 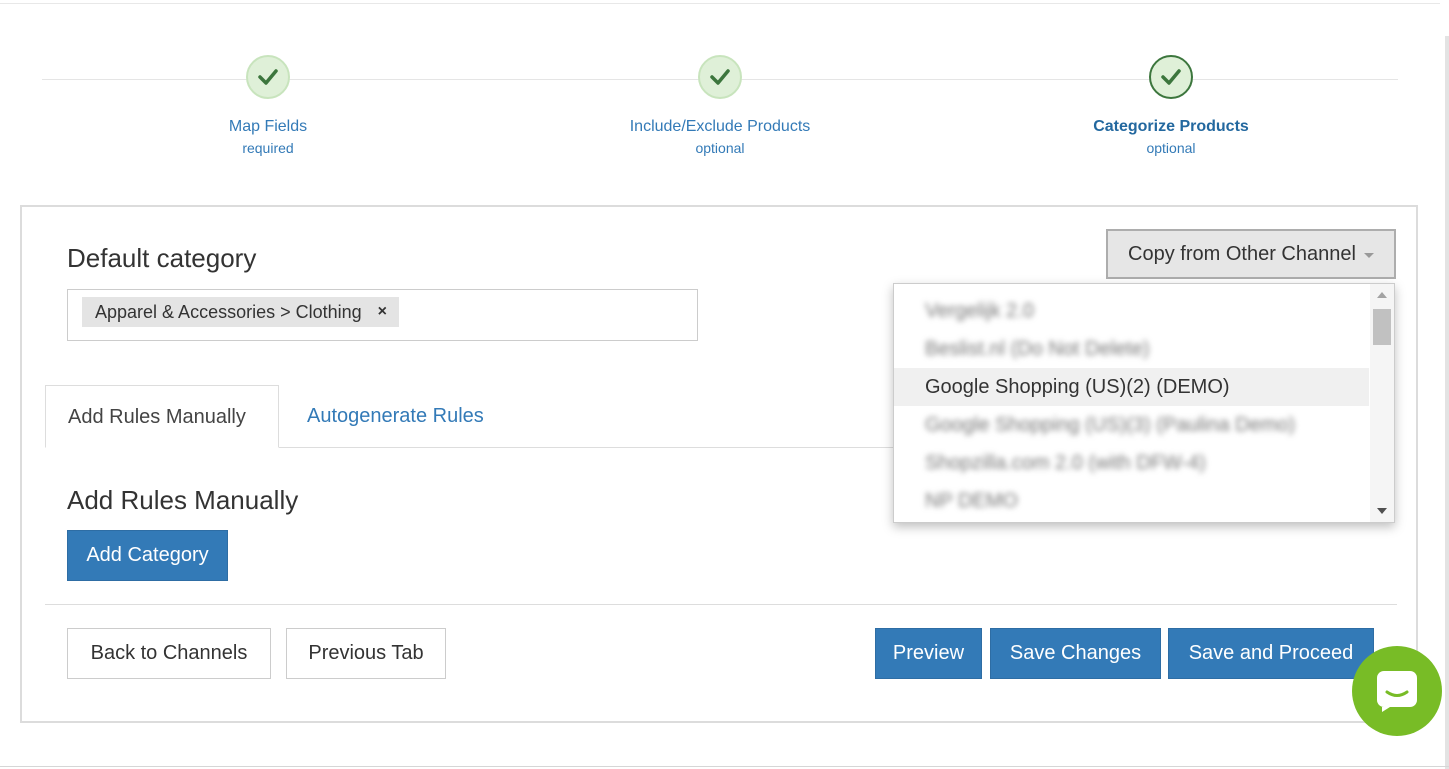 I want to click on wizard-step-categorize: Categorize Products optional, so click(x=1171, y=106).